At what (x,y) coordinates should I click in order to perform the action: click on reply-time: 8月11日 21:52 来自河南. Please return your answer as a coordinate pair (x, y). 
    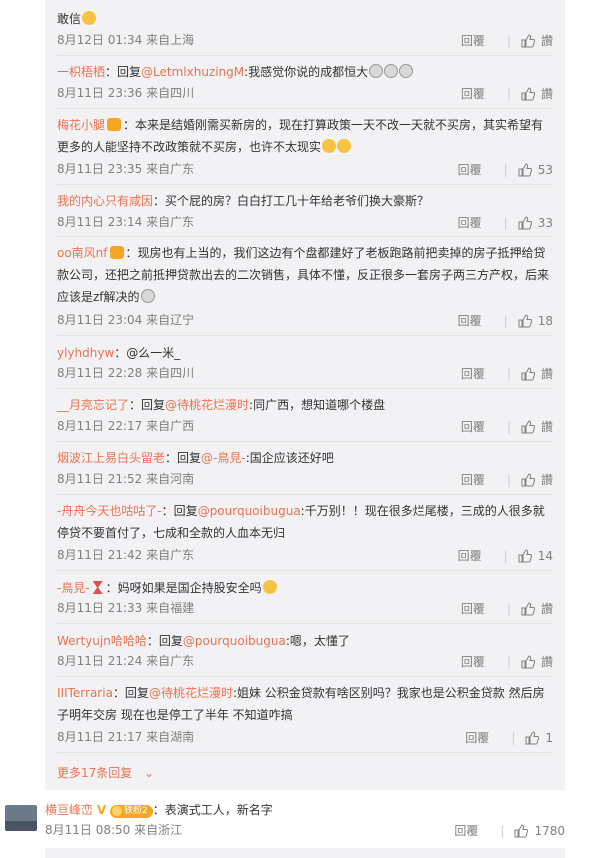
    Looking at the image, I should click on (126, 479).